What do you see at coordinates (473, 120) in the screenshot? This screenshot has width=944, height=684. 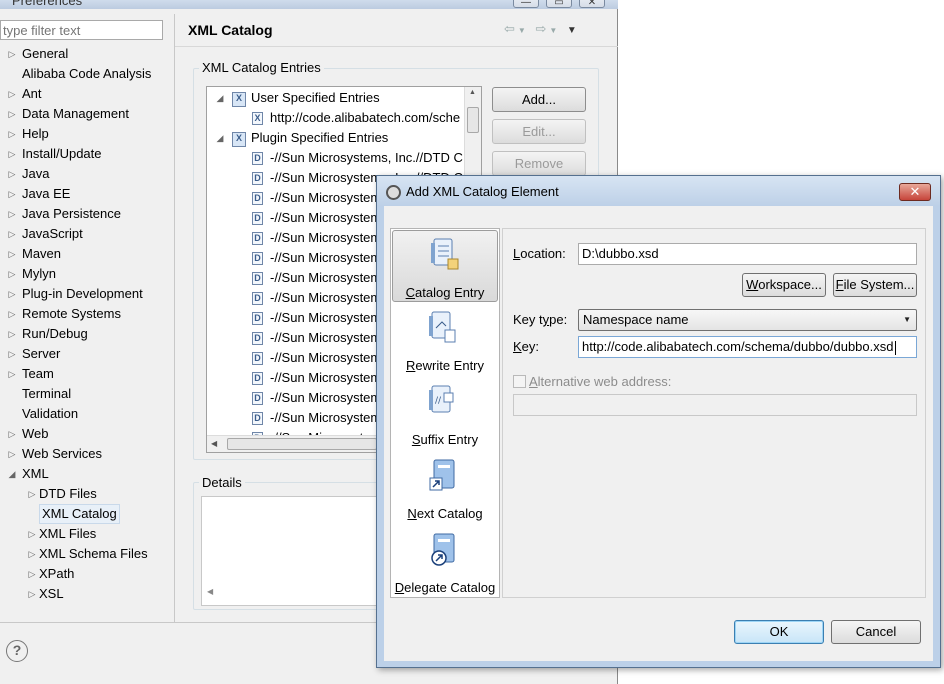 I see `entries-vertical-thumb` at bounding box center [473, 120].